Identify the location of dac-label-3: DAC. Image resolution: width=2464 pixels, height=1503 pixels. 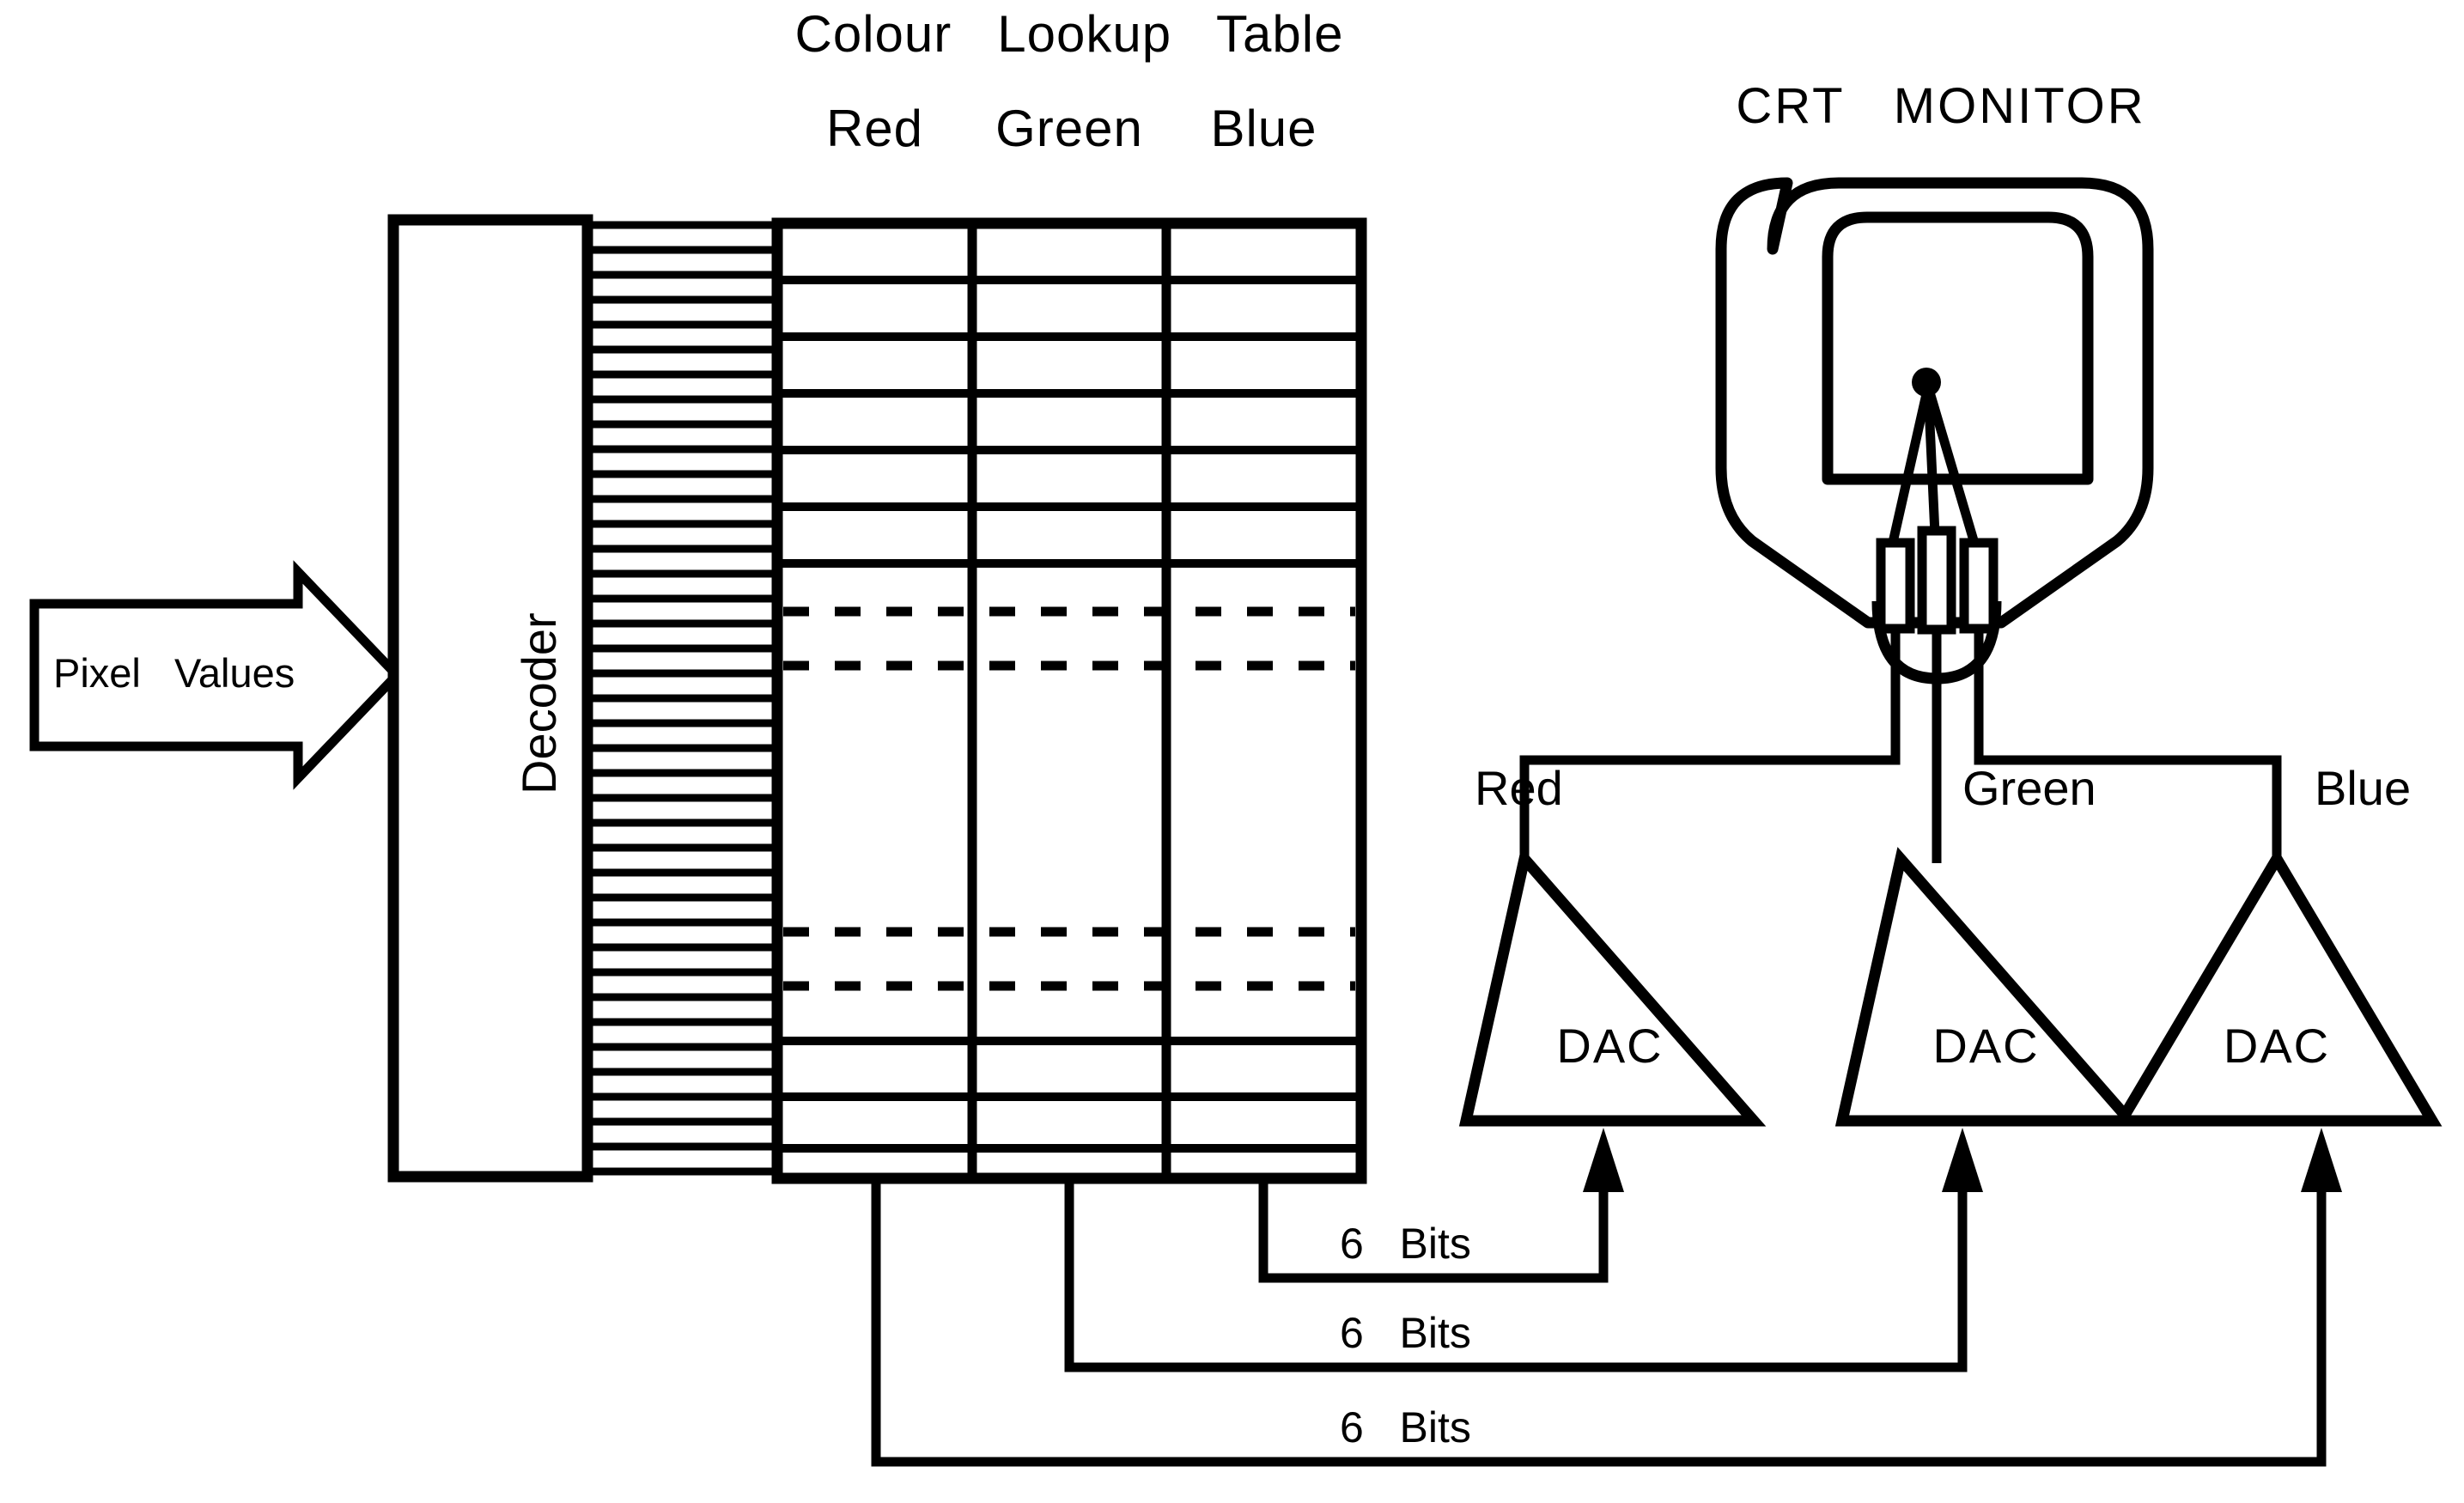
(2277, 1046).